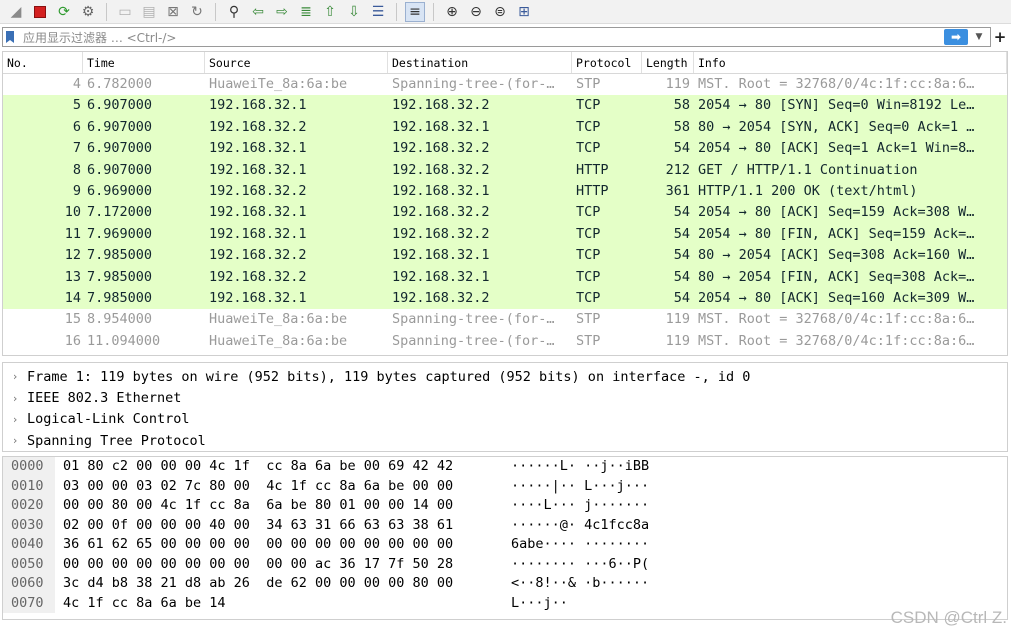  Describe the element at coordinates (64, 12) in the screenshot. I see `restart-icon: ⟳` at that location.